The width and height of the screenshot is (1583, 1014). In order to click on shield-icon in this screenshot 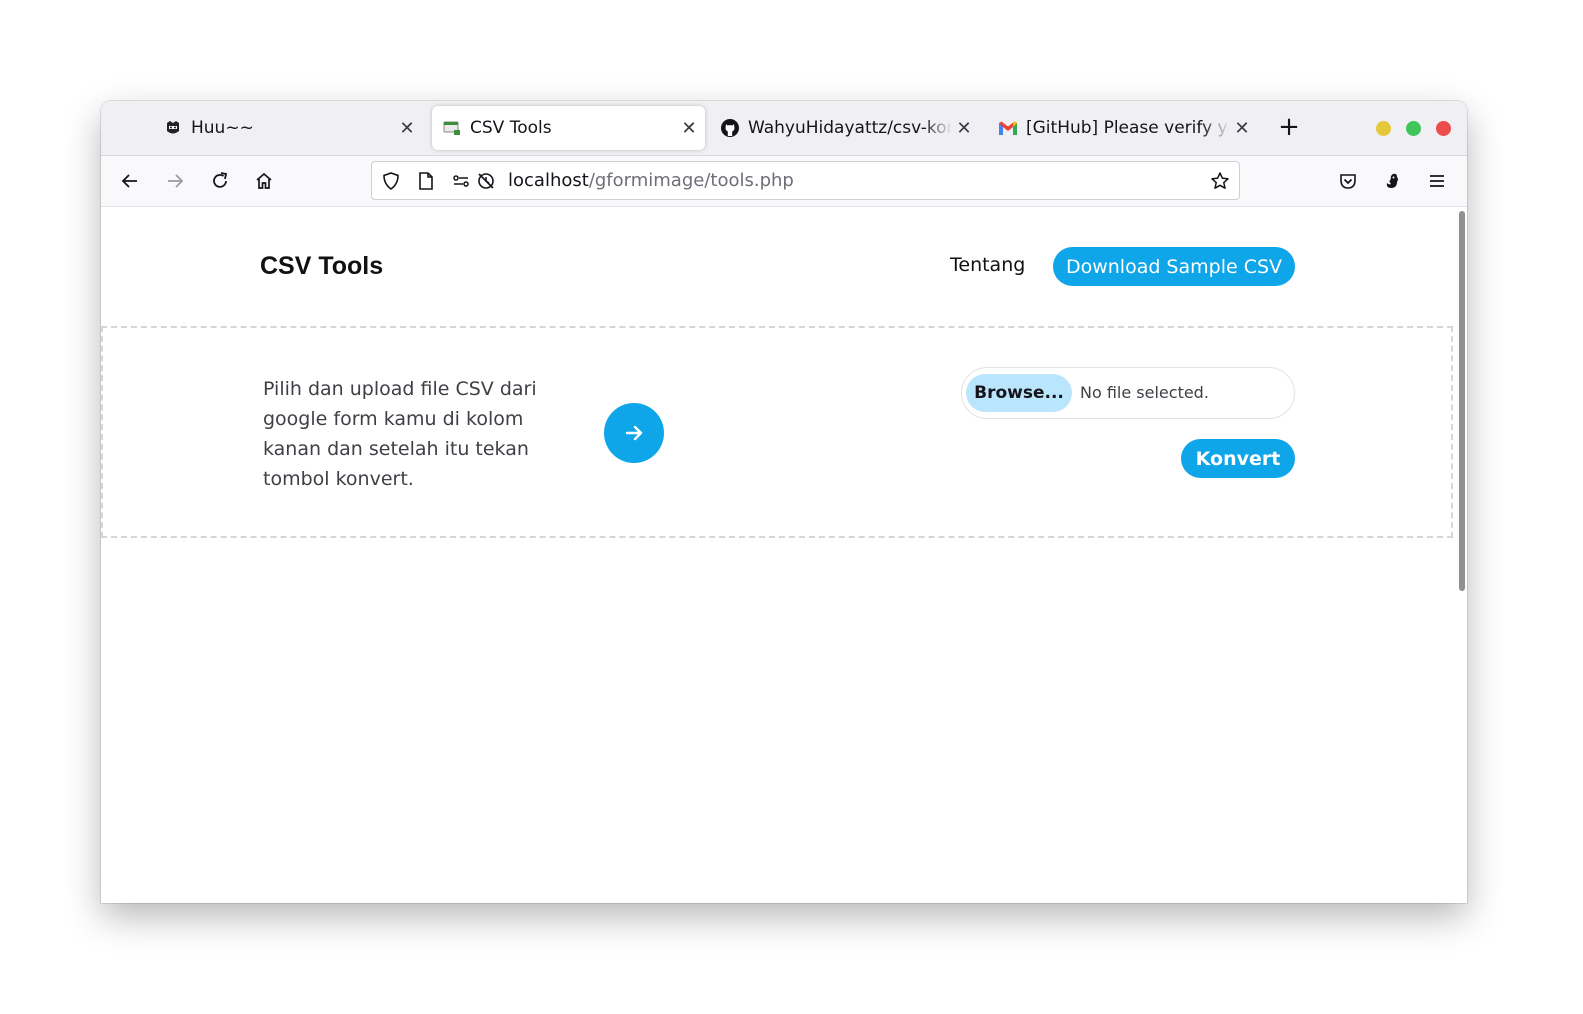, I will do `click(391, 181)`.